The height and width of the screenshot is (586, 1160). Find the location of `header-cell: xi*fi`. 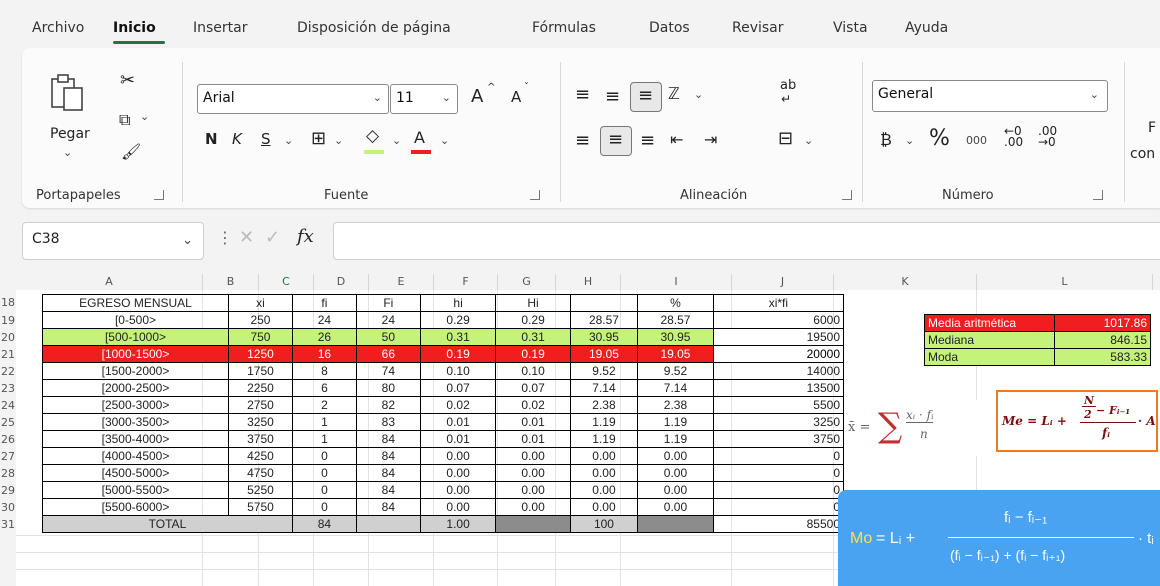

header-cell: xi*fi is located at coordinates (778, 303).